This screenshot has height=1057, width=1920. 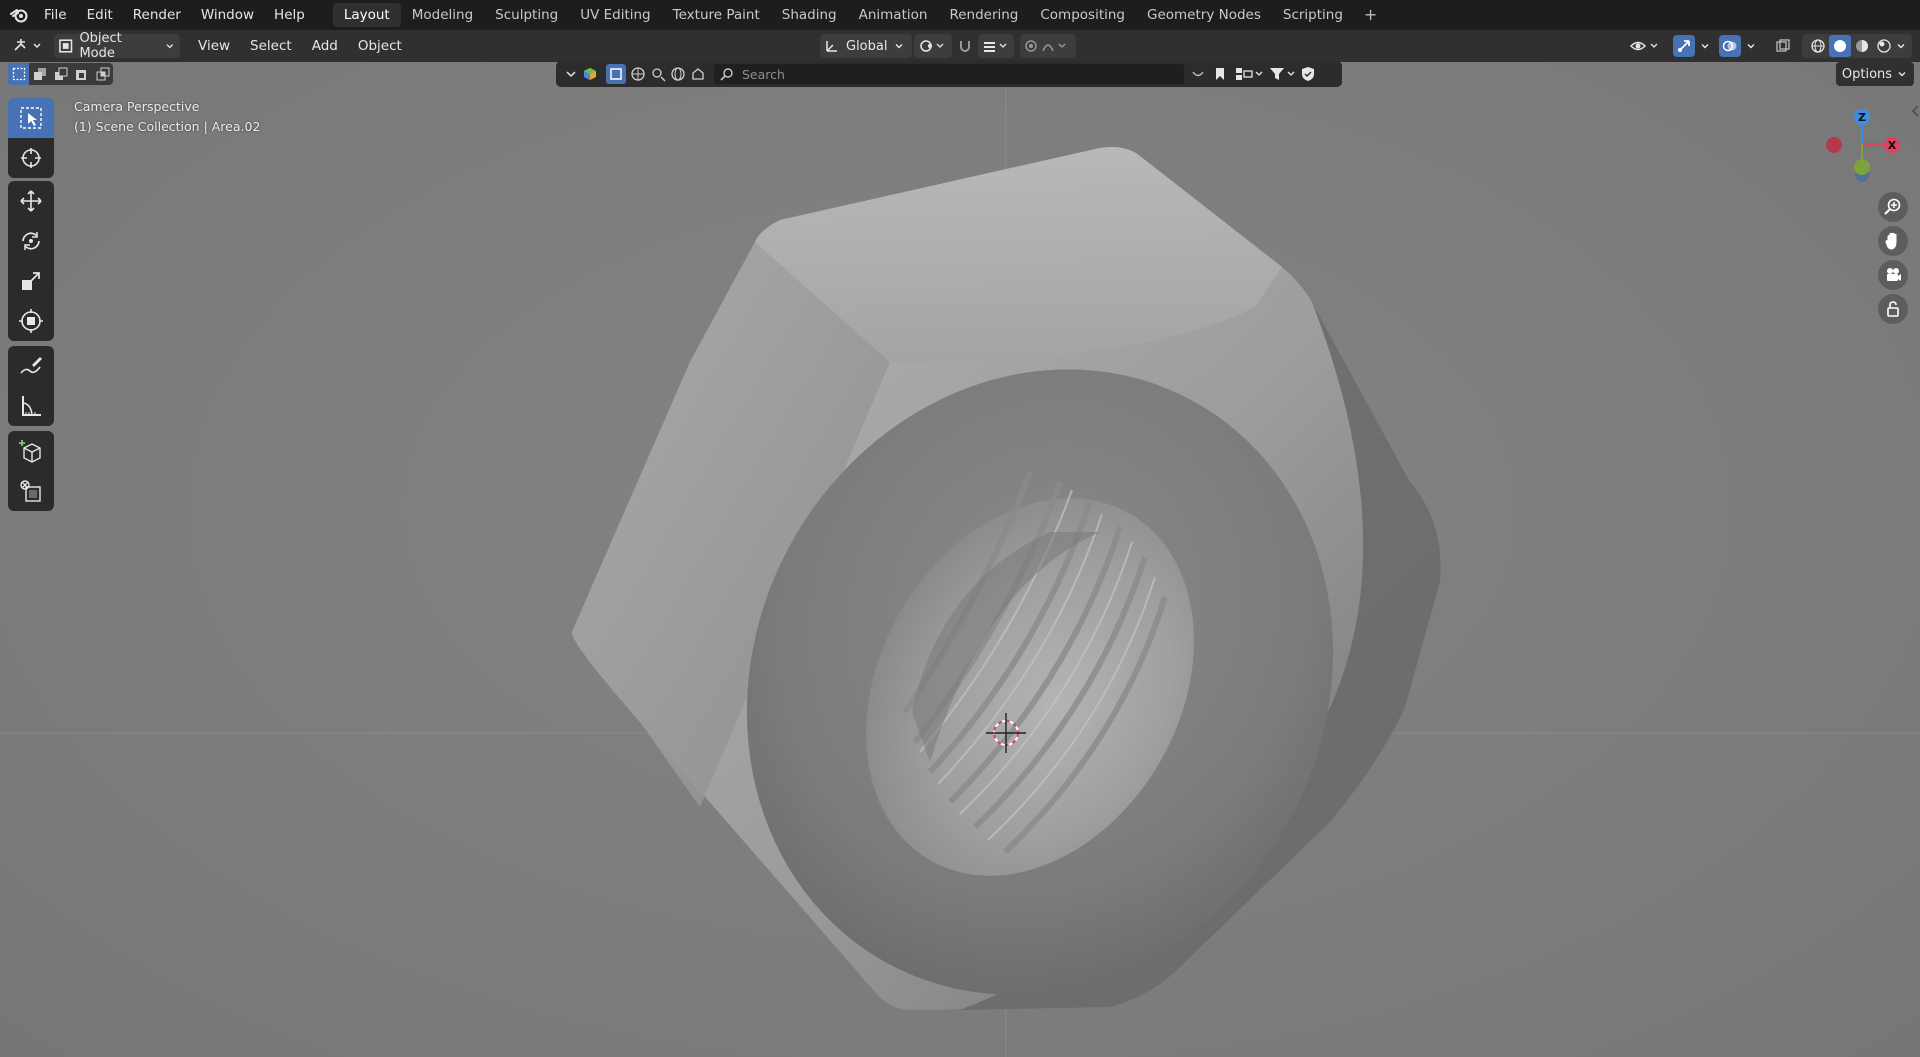 I want to click on collection-label: (1) Scene Collection | Area.02, so click(x=167, y=126).